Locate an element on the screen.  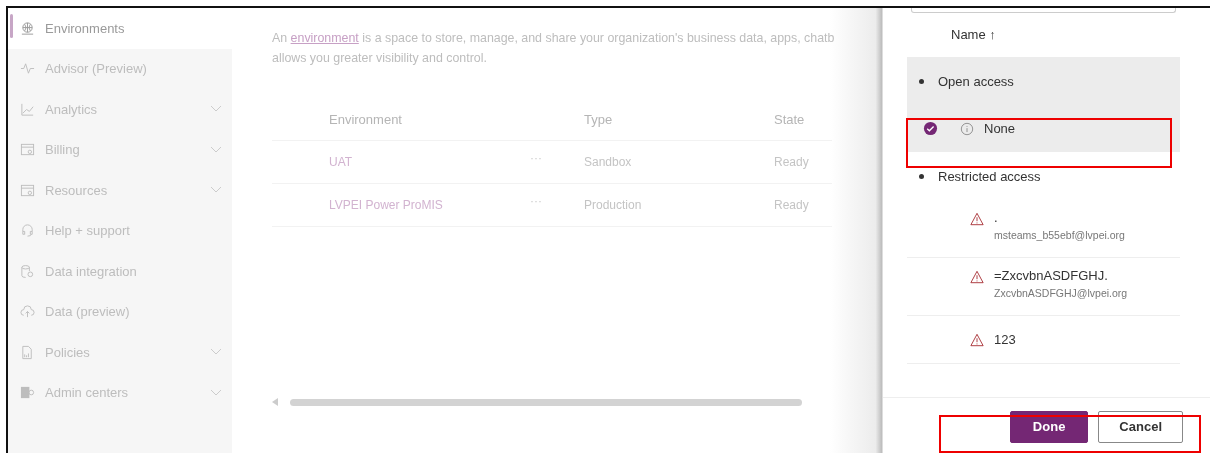
scroll-left-icon is located at coordinates (275, 402).